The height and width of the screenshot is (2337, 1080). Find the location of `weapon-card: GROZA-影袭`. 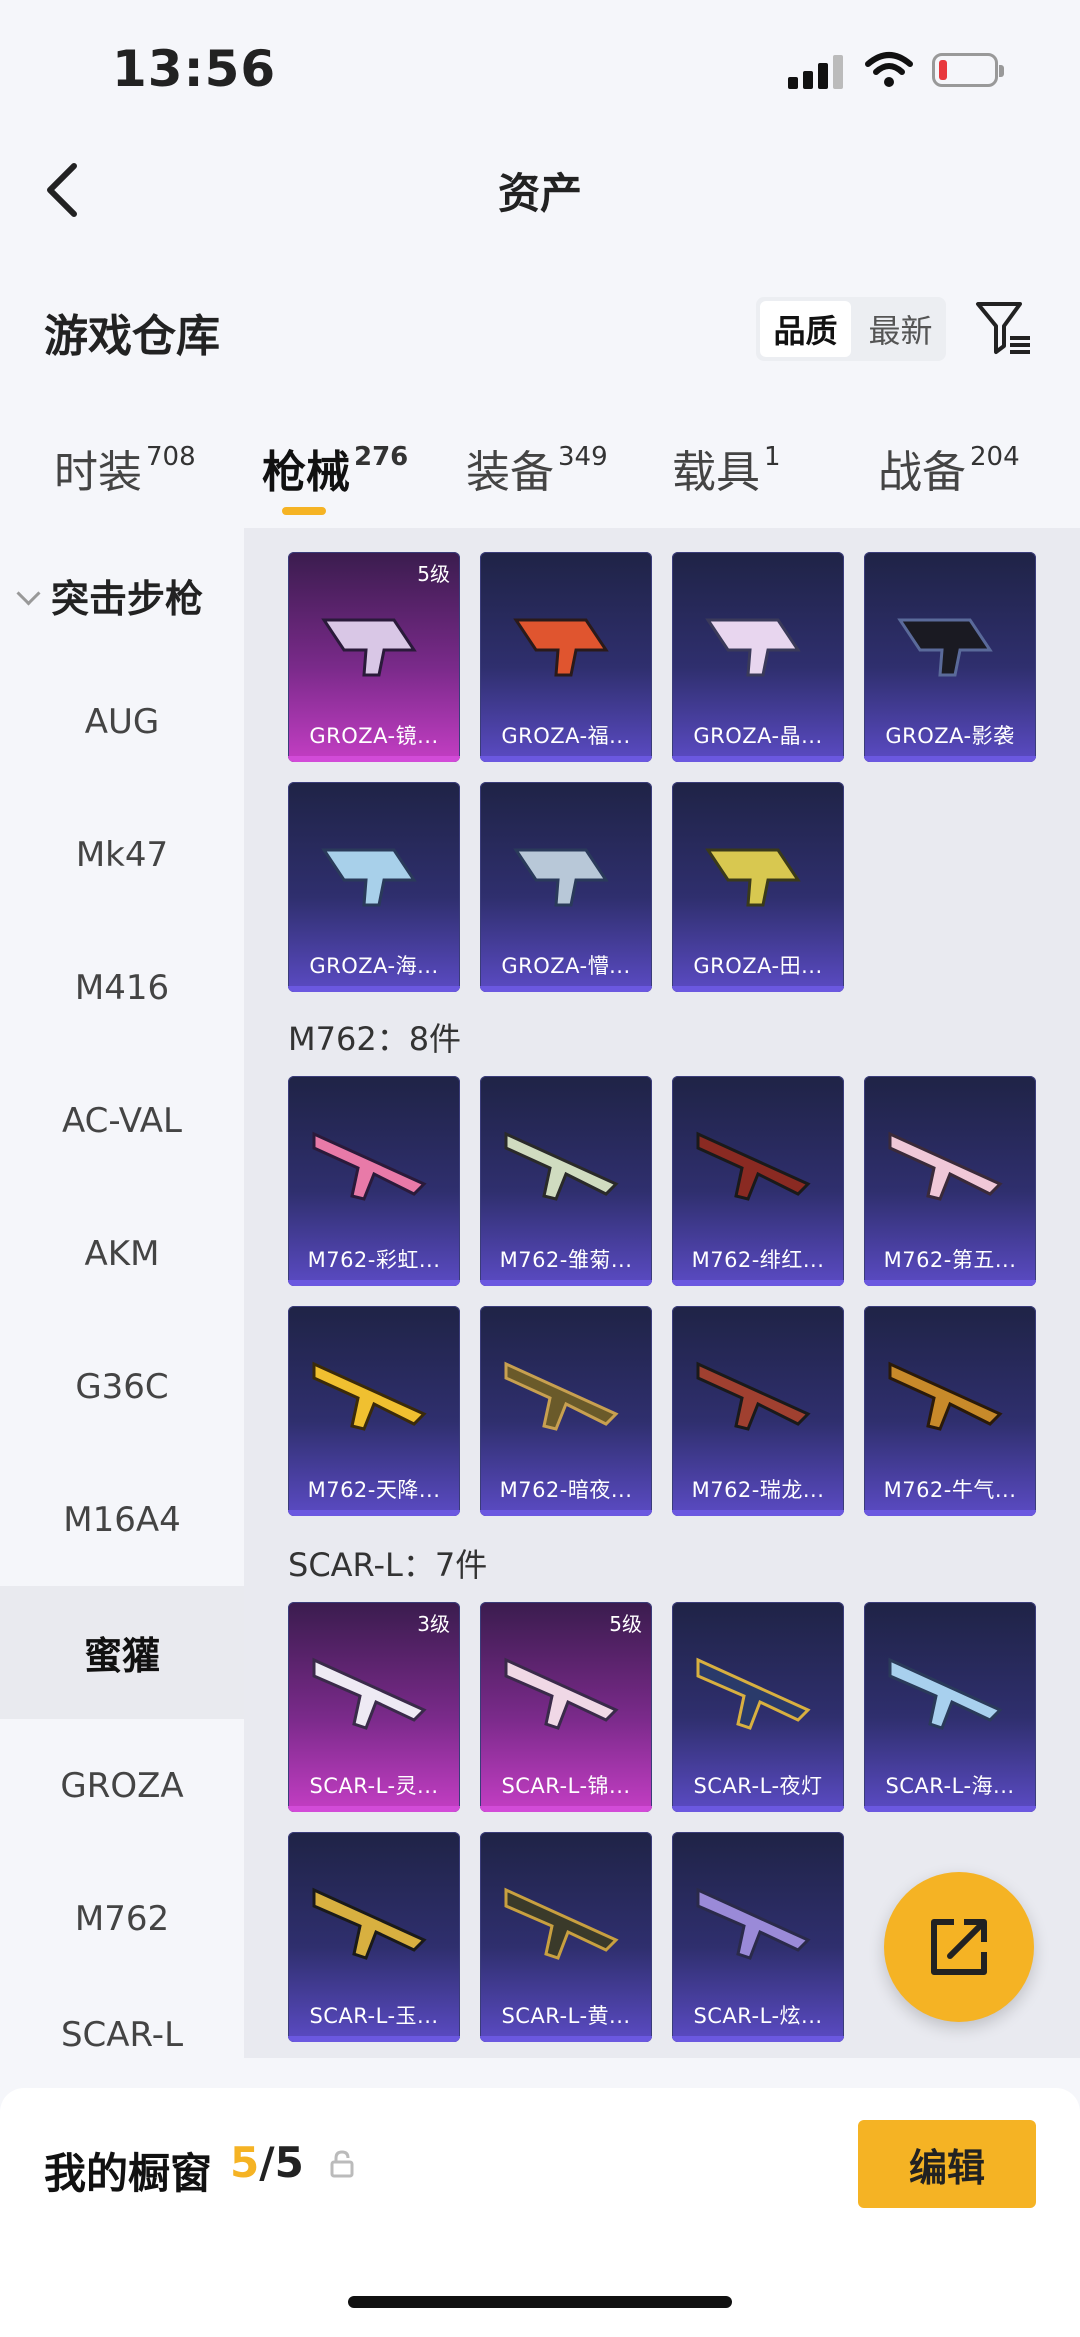

weapon-card: GROZA-影袭 is located at coordinates (950, 657).